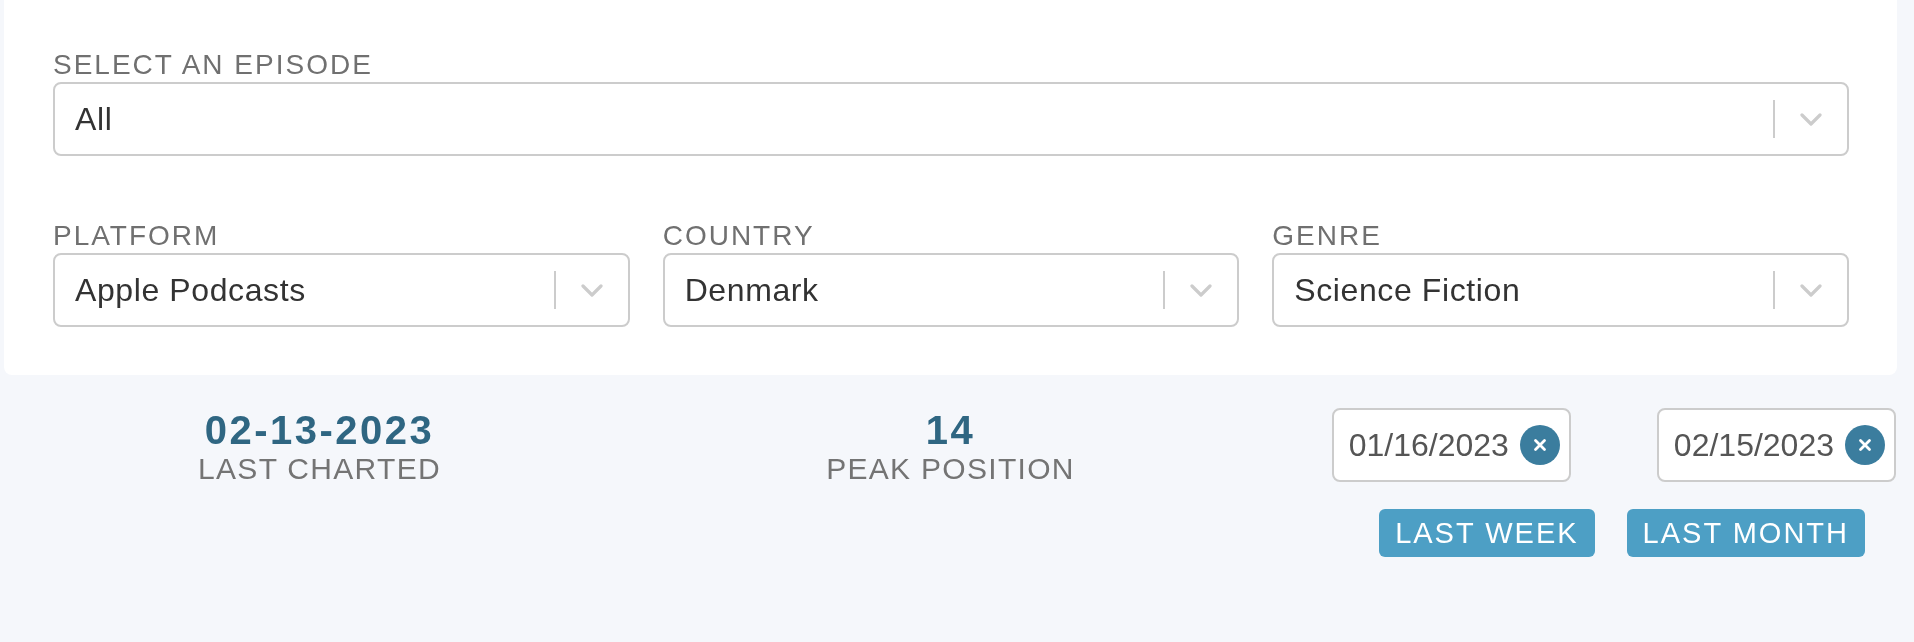  Describe the element at coordinates (1560, 290) in the screenshot. I see `filter-select: Science Fiction` at that location.